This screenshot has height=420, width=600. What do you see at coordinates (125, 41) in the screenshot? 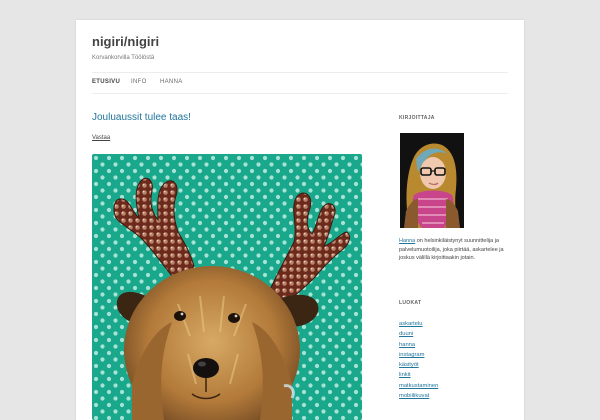
I see `site-title: nigiri/nigiri` at bounding box center [125, 41].